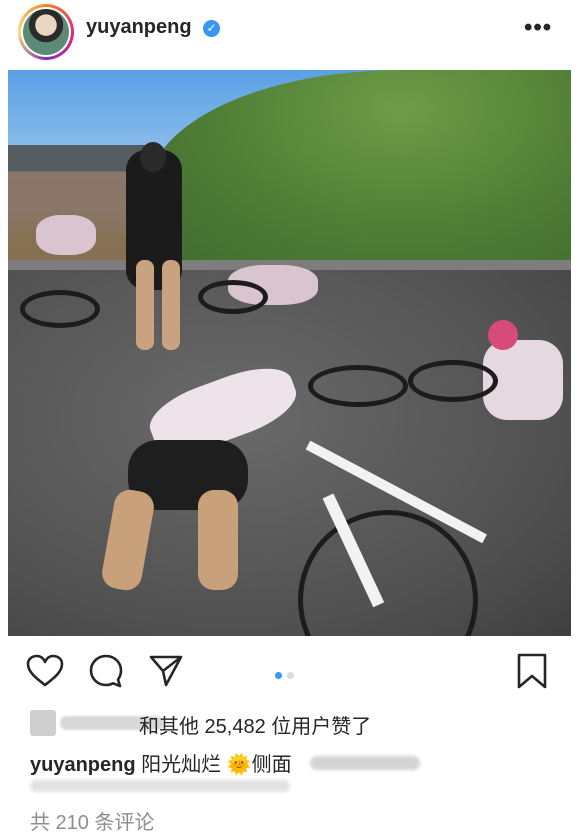 This screenshot has width=579, height=836. Describe the element at coordinates (255, 727) in the screenshot. I see `likes-count: 和其他 25,482 位用户赞了` at that location.